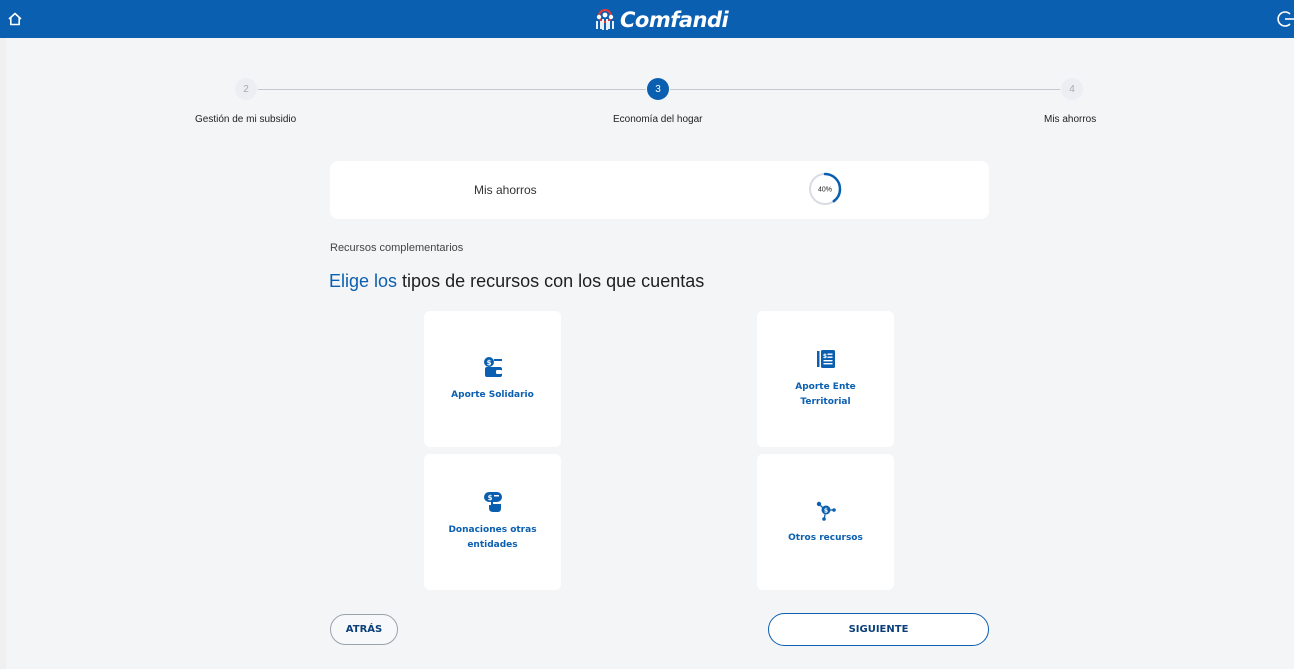 The height and width of the screenshot is (669, 1294). I want to click on savings-progress-card: Mis ahorros 40%, so click(659, 190).